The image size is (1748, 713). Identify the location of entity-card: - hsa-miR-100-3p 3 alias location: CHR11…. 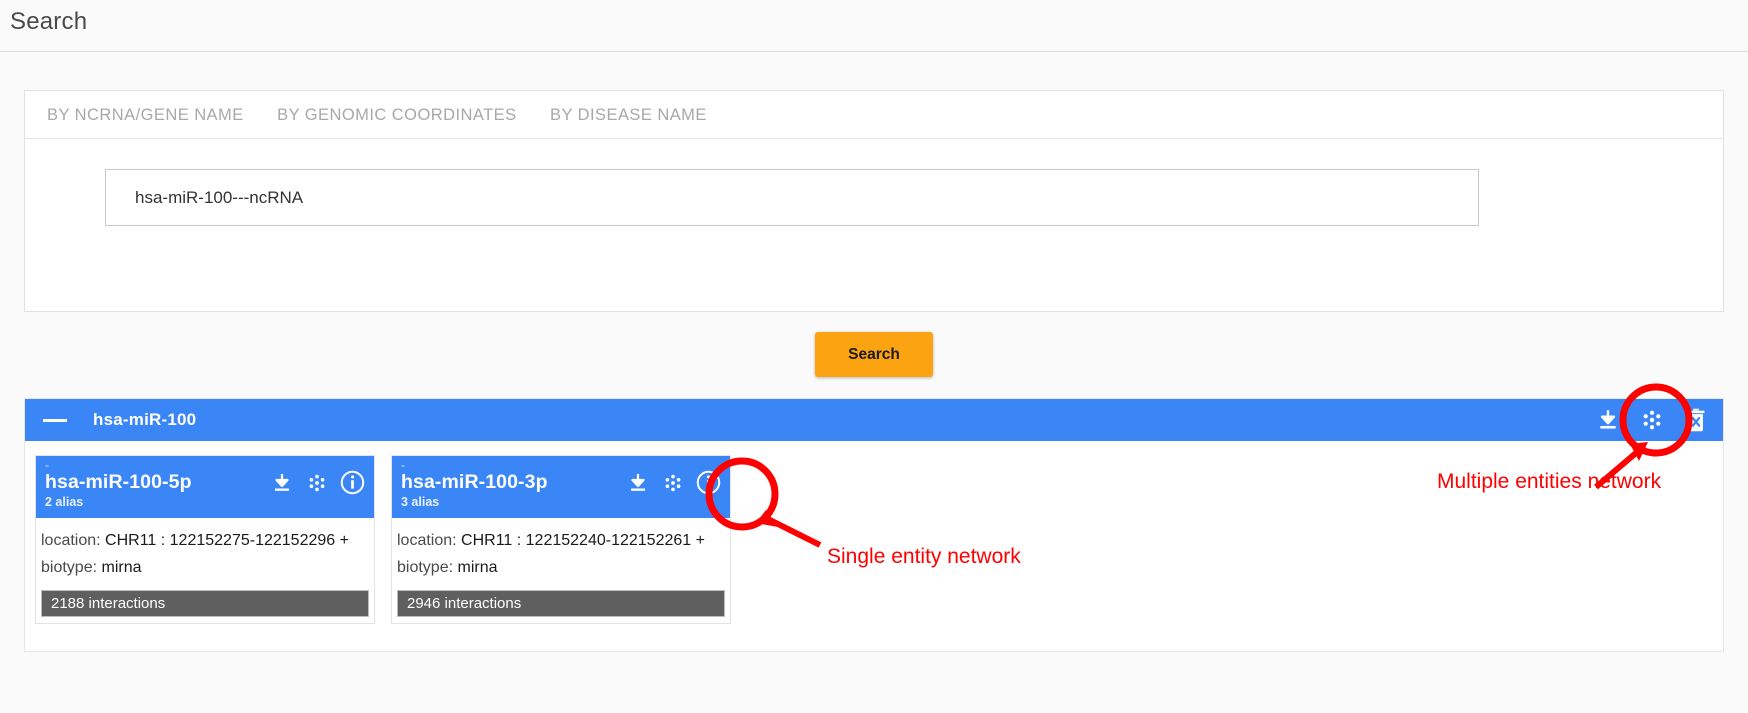
(561, 539).